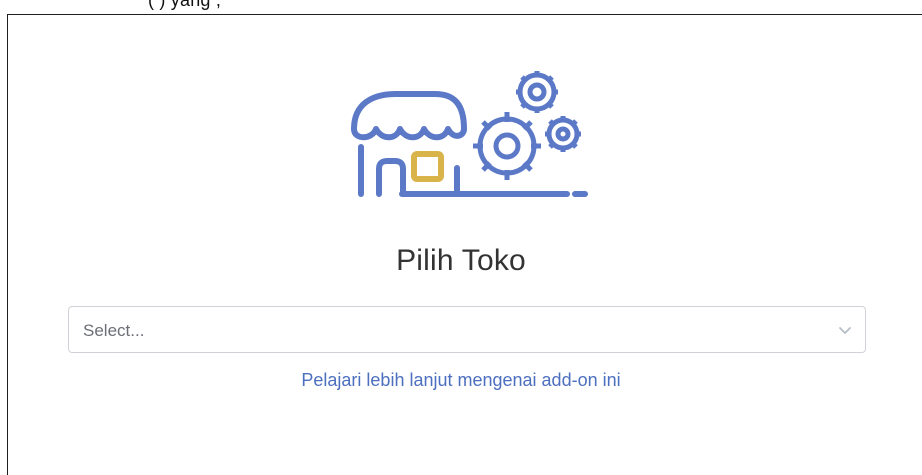  I want to click on store-illustration, so click(469, 134).